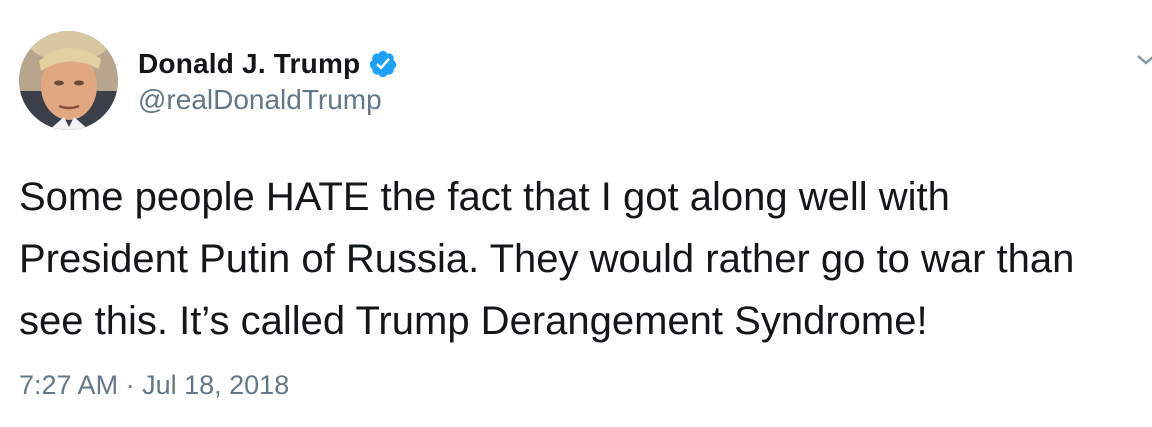 Image resolution: width=1152 pixels, height=427 pixels. Describe the element at coordinates (260, 100) in the screenshot. I see `user-handle: @realDonaldTrump` at that location.